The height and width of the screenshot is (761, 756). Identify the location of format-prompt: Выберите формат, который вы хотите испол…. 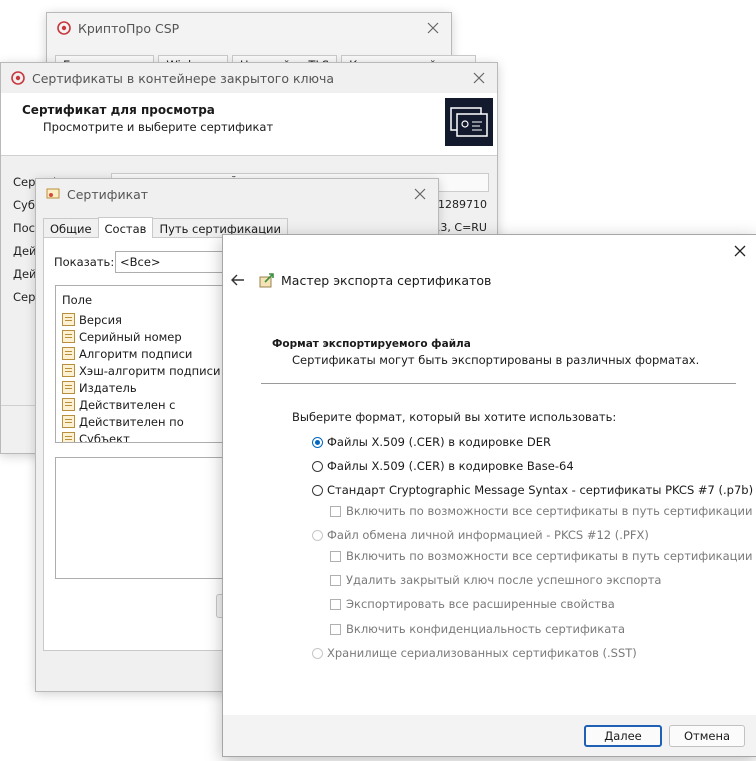
(454, 417).